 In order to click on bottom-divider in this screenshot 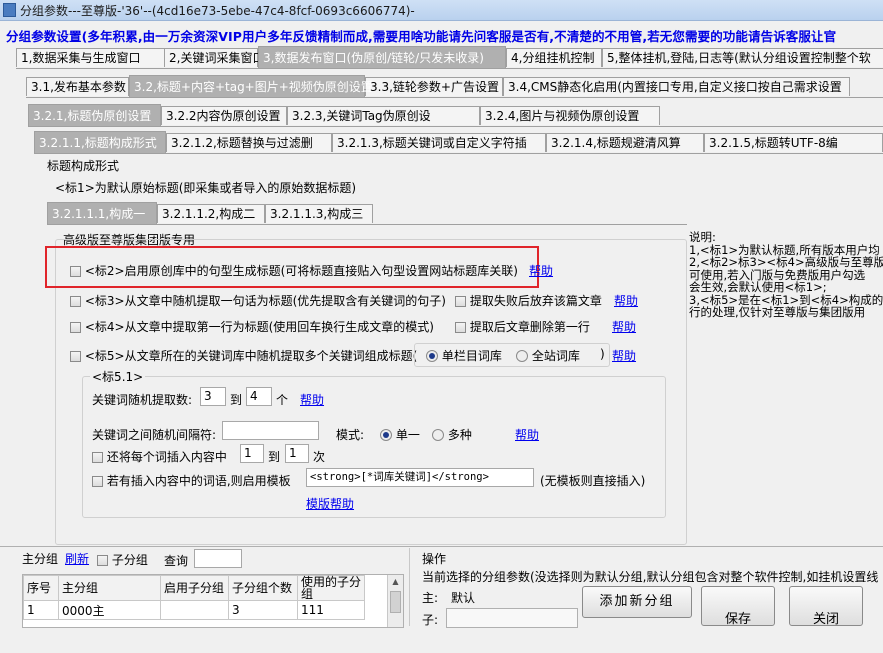, I will do `click(441, 546)`.